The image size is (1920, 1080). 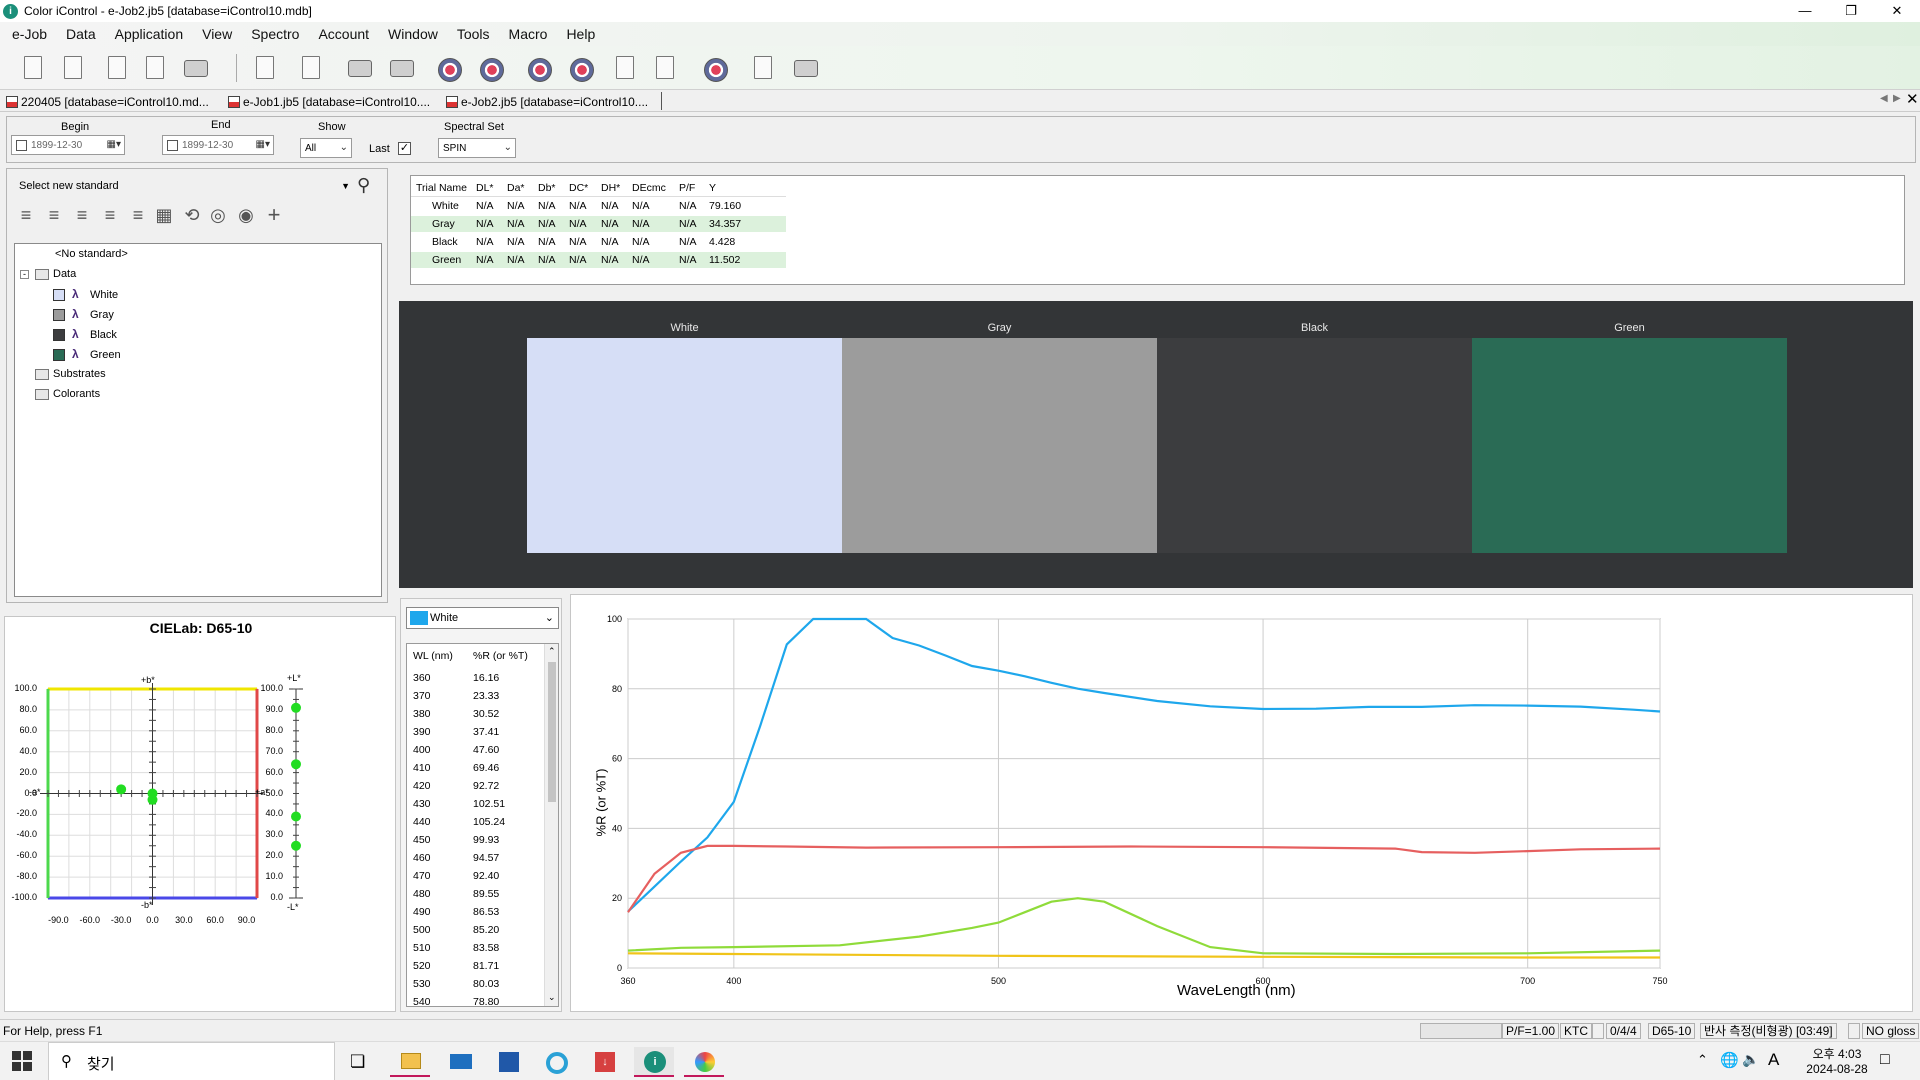 What do you see at coordinates (83, 314) in the screenshot?
I see `tree-item-gray: λ Gray` at bounding box center [83, 314].